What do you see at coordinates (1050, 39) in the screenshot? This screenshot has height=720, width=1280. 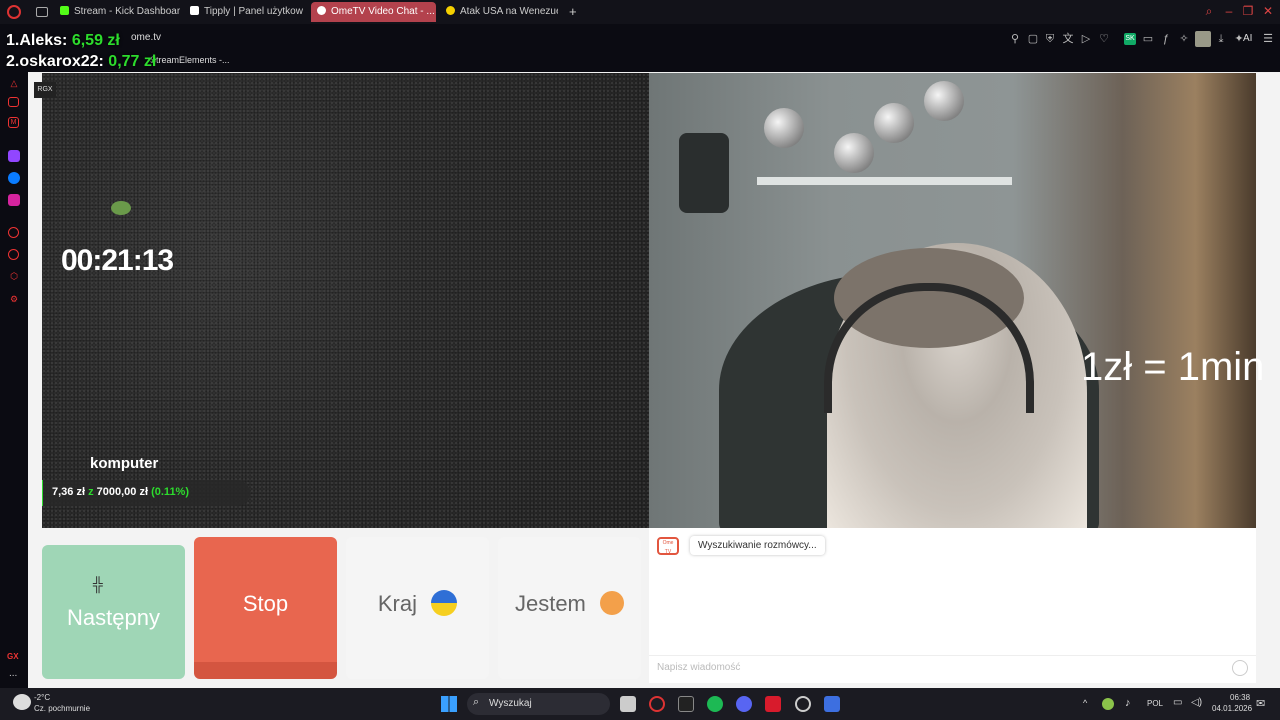 I see `shield-icon: ⛨` at bounding box center [1050, 39].